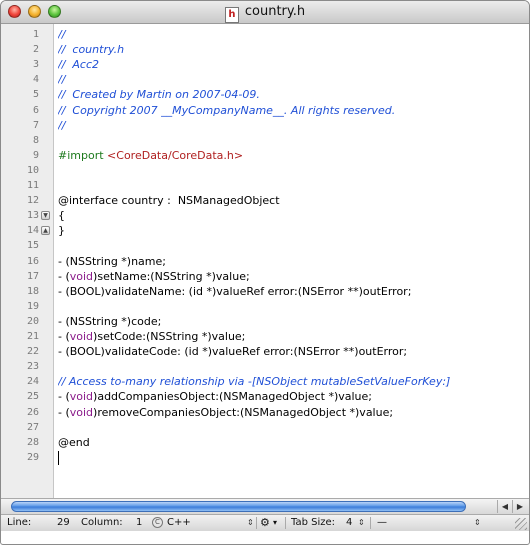  I want to click on line-number: 12, so click(32, 200).